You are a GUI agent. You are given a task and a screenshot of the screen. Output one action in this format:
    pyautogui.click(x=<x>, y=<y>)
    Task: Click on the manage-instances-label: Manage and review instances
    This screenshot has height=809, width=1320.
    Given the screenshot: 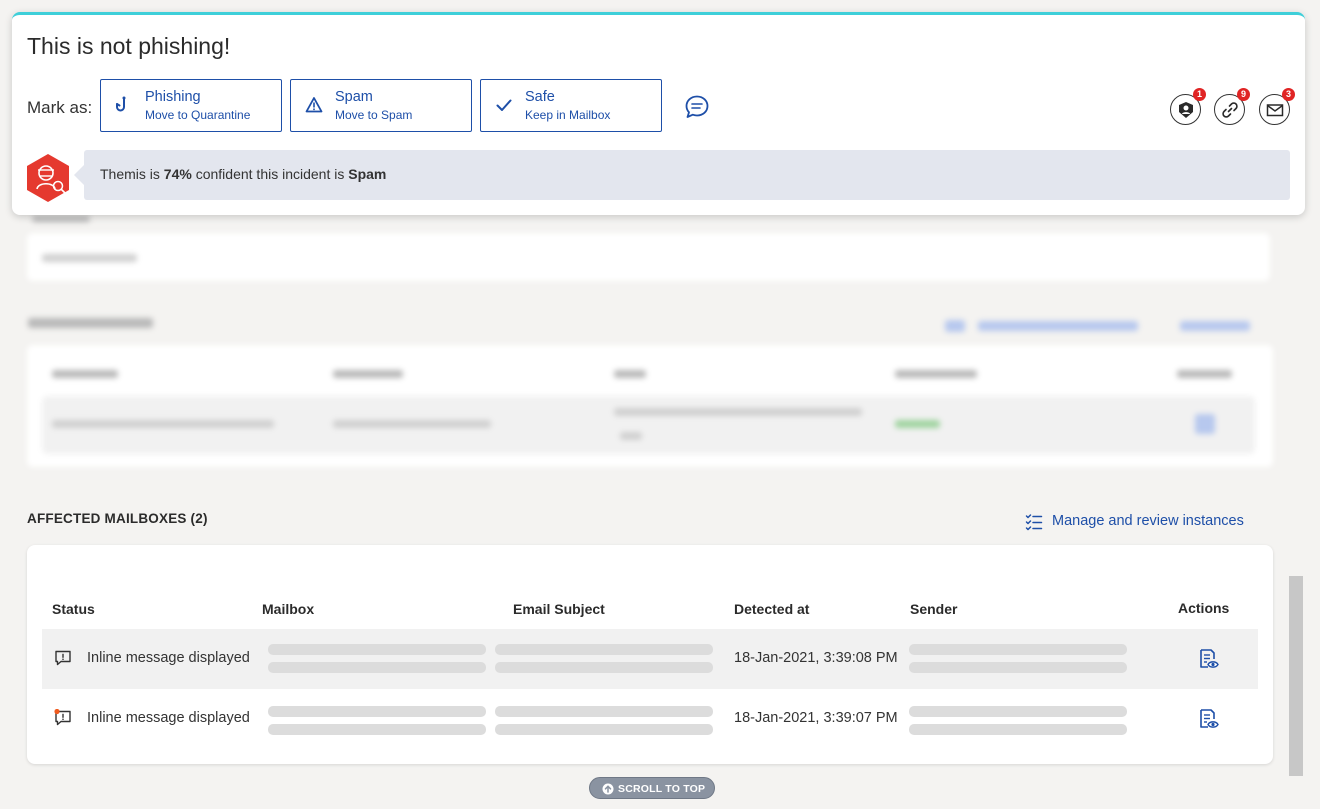 What is the action you would take?
    pyautogui.click(x=1148, y=521)
    